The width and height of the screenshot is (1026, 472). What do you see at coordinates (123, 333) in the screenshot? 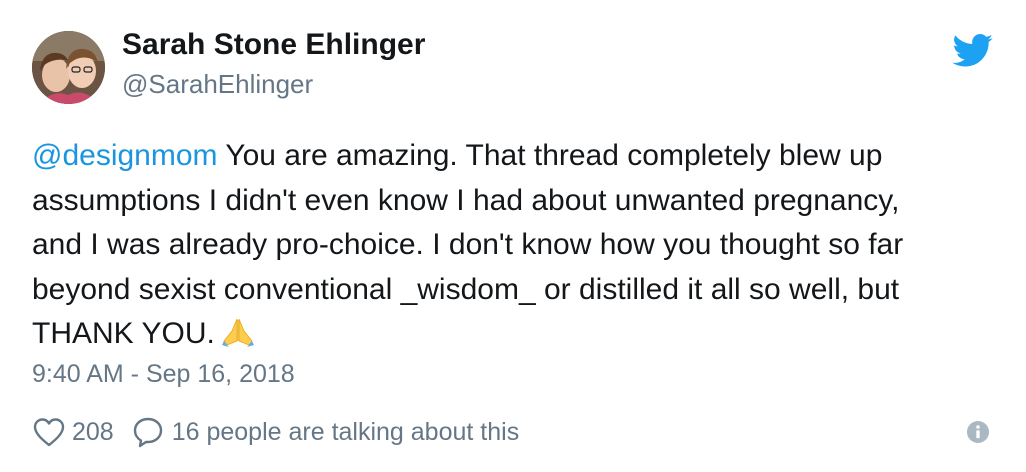
I see `tweet-text-segment: THANK YOU.` at bounding box center [123, 333].